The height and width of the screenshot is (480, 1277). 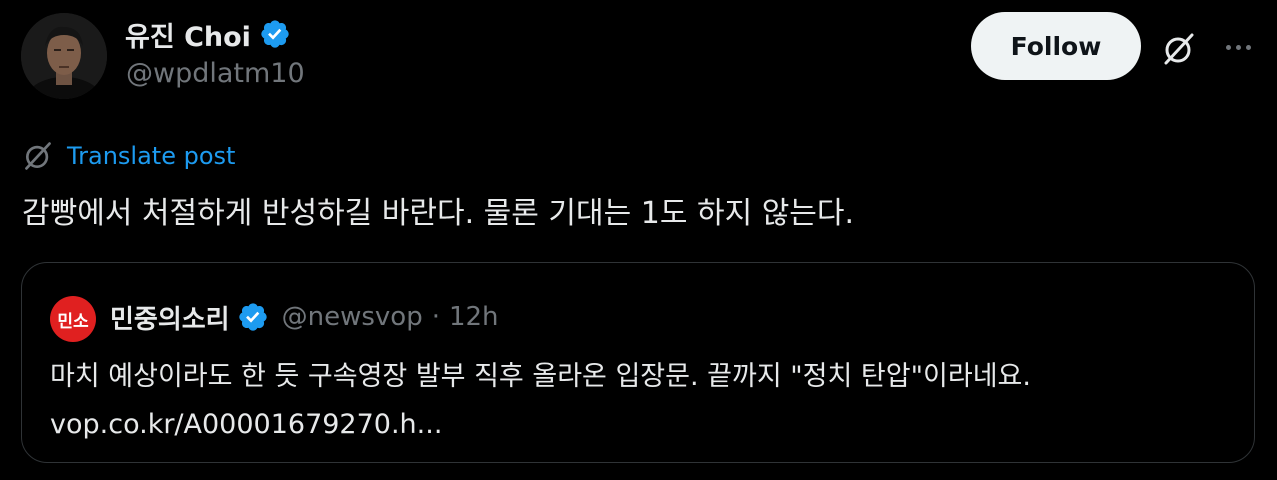 I want to click on follow-button: Follow, so click(x=1056, y=46).